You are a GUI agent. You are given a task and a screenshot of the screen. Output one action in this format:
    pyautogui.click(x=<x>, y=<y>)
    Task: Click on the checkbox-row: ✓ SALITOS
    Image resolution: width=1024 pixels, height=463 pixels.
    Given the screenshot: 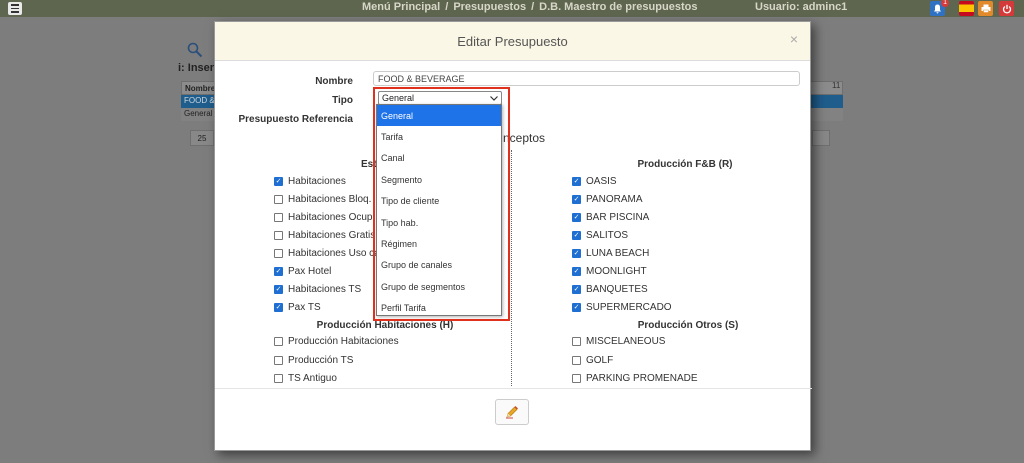 What is the action you would take?
    pyautogui.click(x=600, y=235)
    